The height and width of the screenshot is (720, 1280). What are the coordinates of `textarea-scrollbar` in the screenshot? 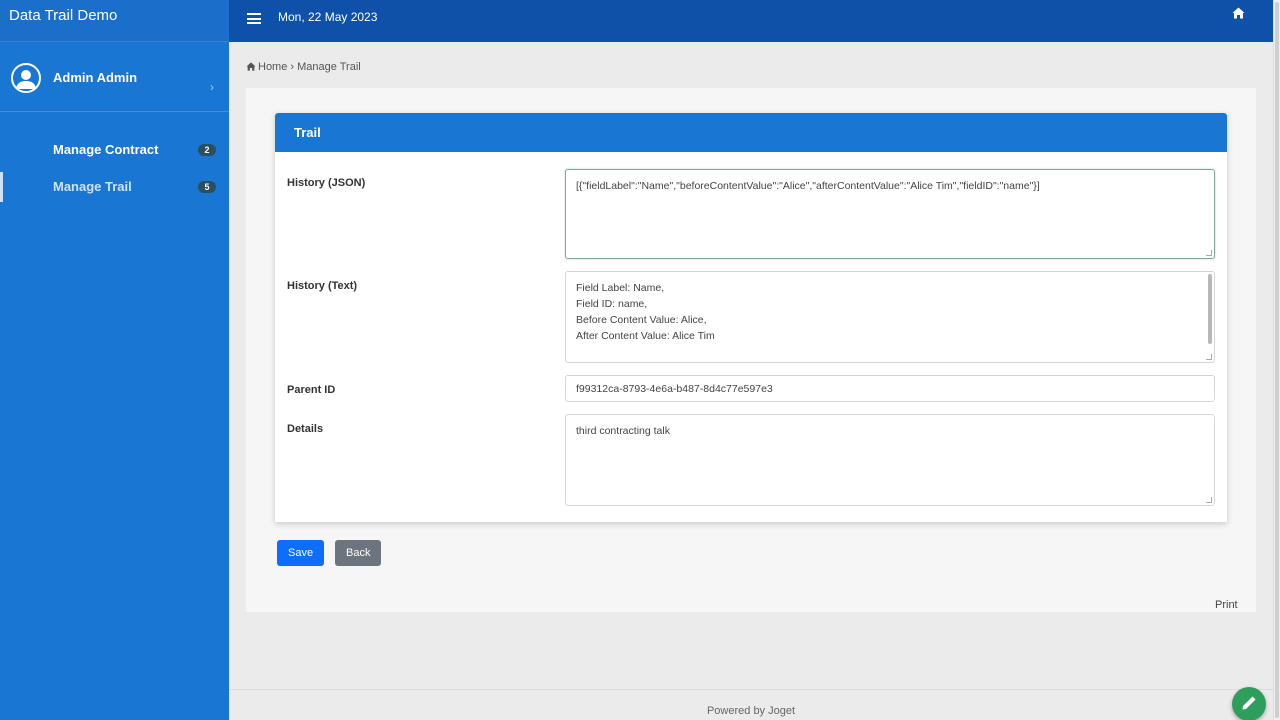 It's located at (1210, 309).